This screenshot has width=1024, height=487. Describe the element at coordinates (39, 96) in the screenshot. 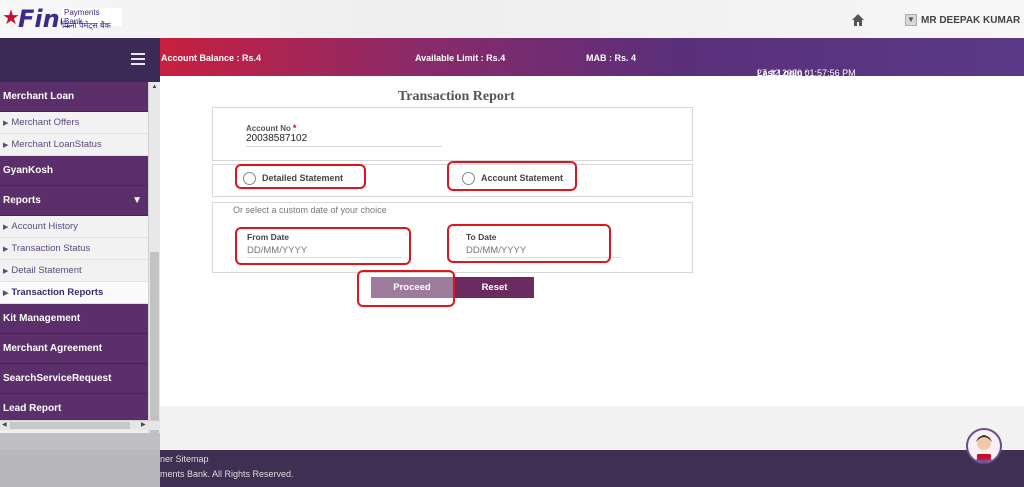

I see `sidebar-item-label: Merchant Loan` at that location.